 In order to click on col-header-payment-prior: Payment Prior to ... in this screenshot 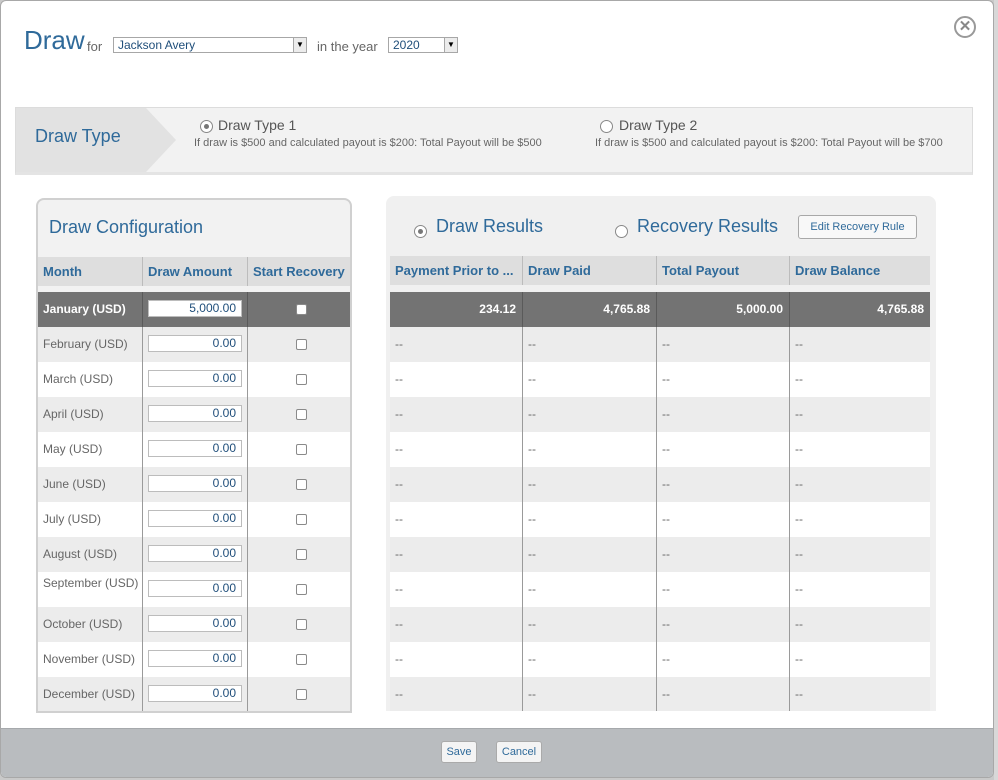, I will do `click(456, 270)`.